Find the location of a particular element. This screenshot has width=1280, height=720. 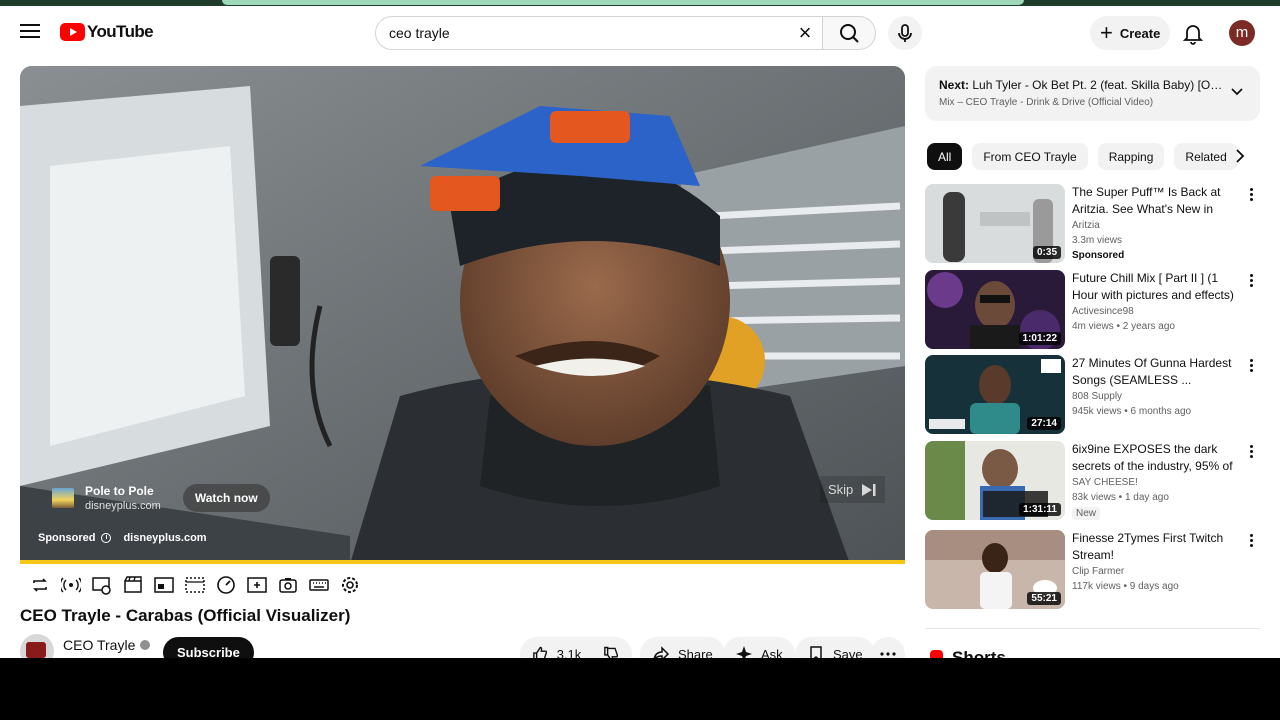

channel-name: Aritzia is located at coordinates (1086, 225).